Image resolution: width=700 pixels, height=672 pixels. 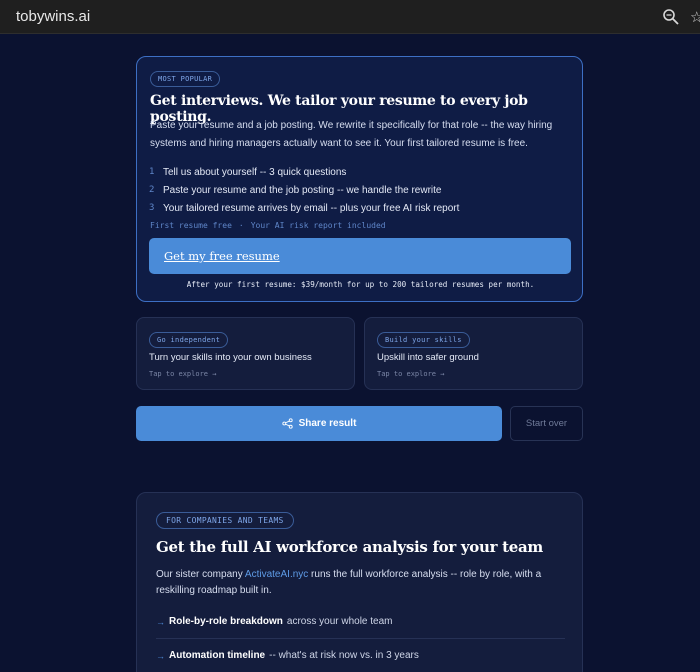 What do you see at coordinates (350, 17) in the screenshot?
I see `browser-toolbar: ⵑ tobywins.ai ☆` at bounding box center [350, 17].